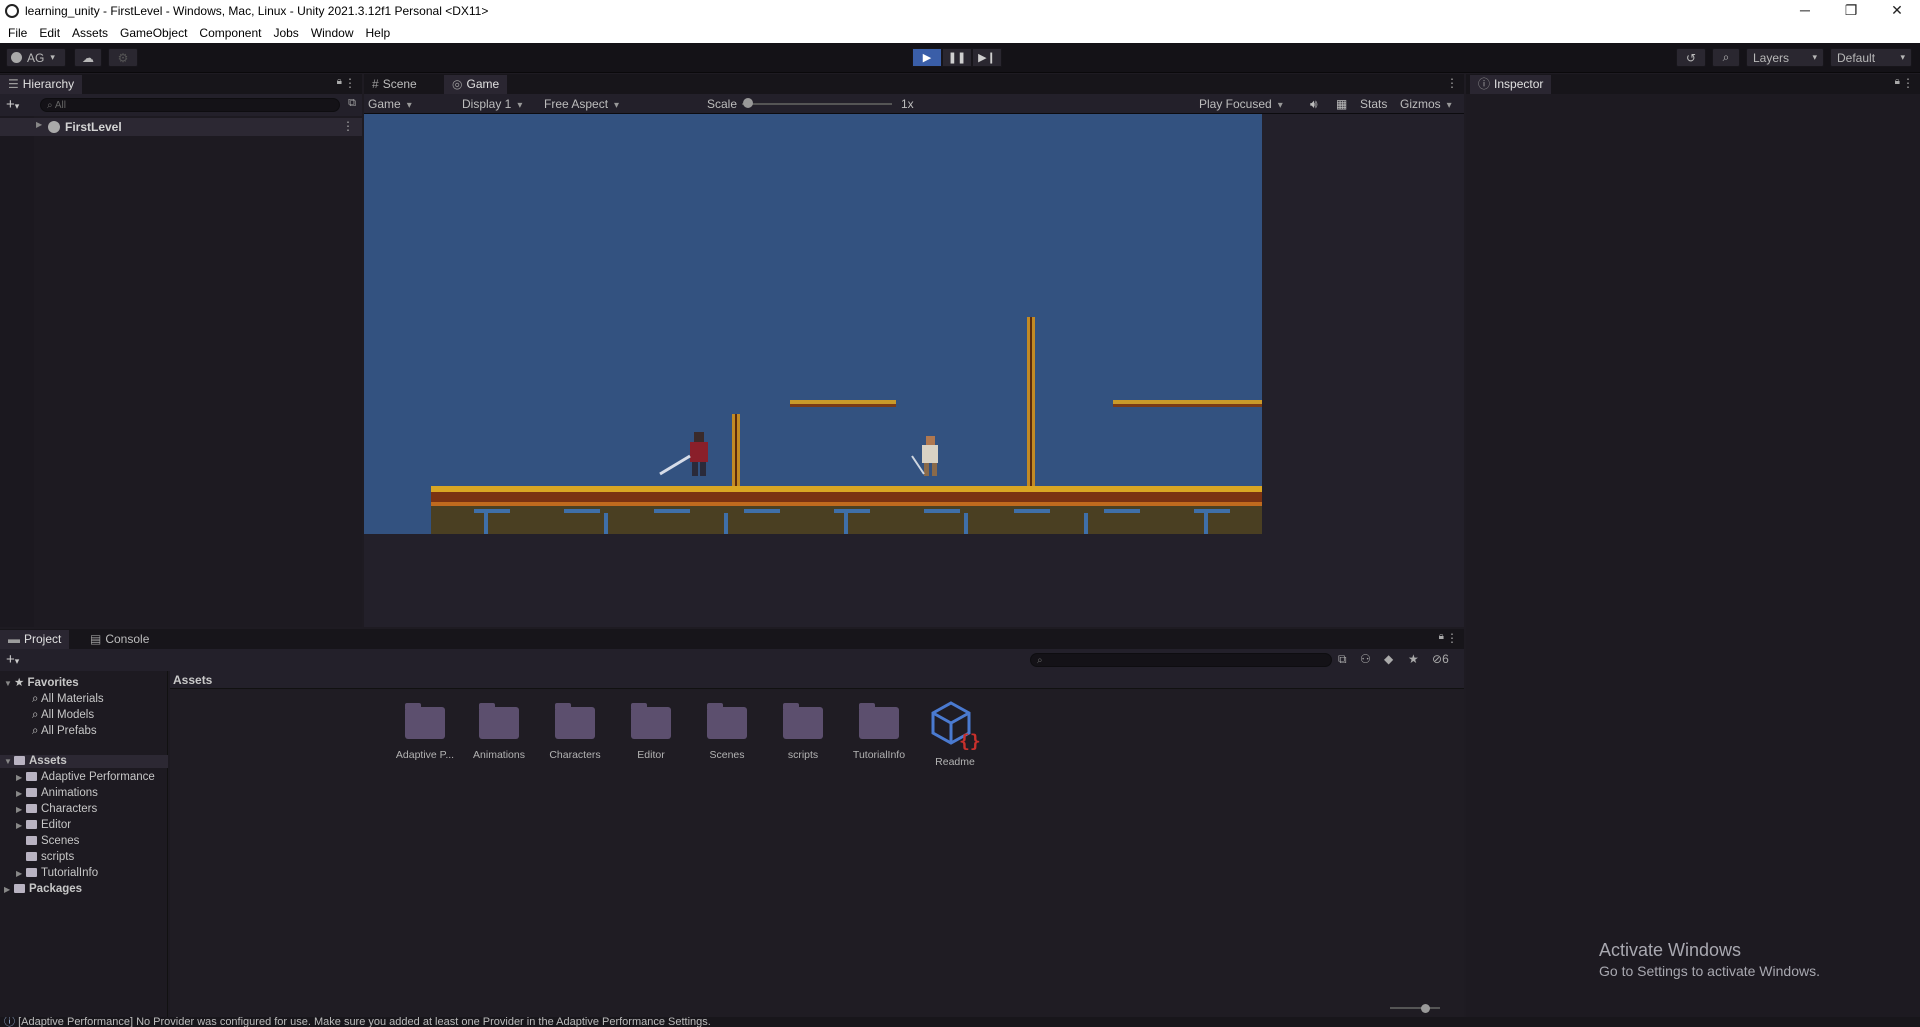 This screenshot has height=1027, width=1920. I want to click on grid-toggle-icon: ▦, so click(1341, 104).